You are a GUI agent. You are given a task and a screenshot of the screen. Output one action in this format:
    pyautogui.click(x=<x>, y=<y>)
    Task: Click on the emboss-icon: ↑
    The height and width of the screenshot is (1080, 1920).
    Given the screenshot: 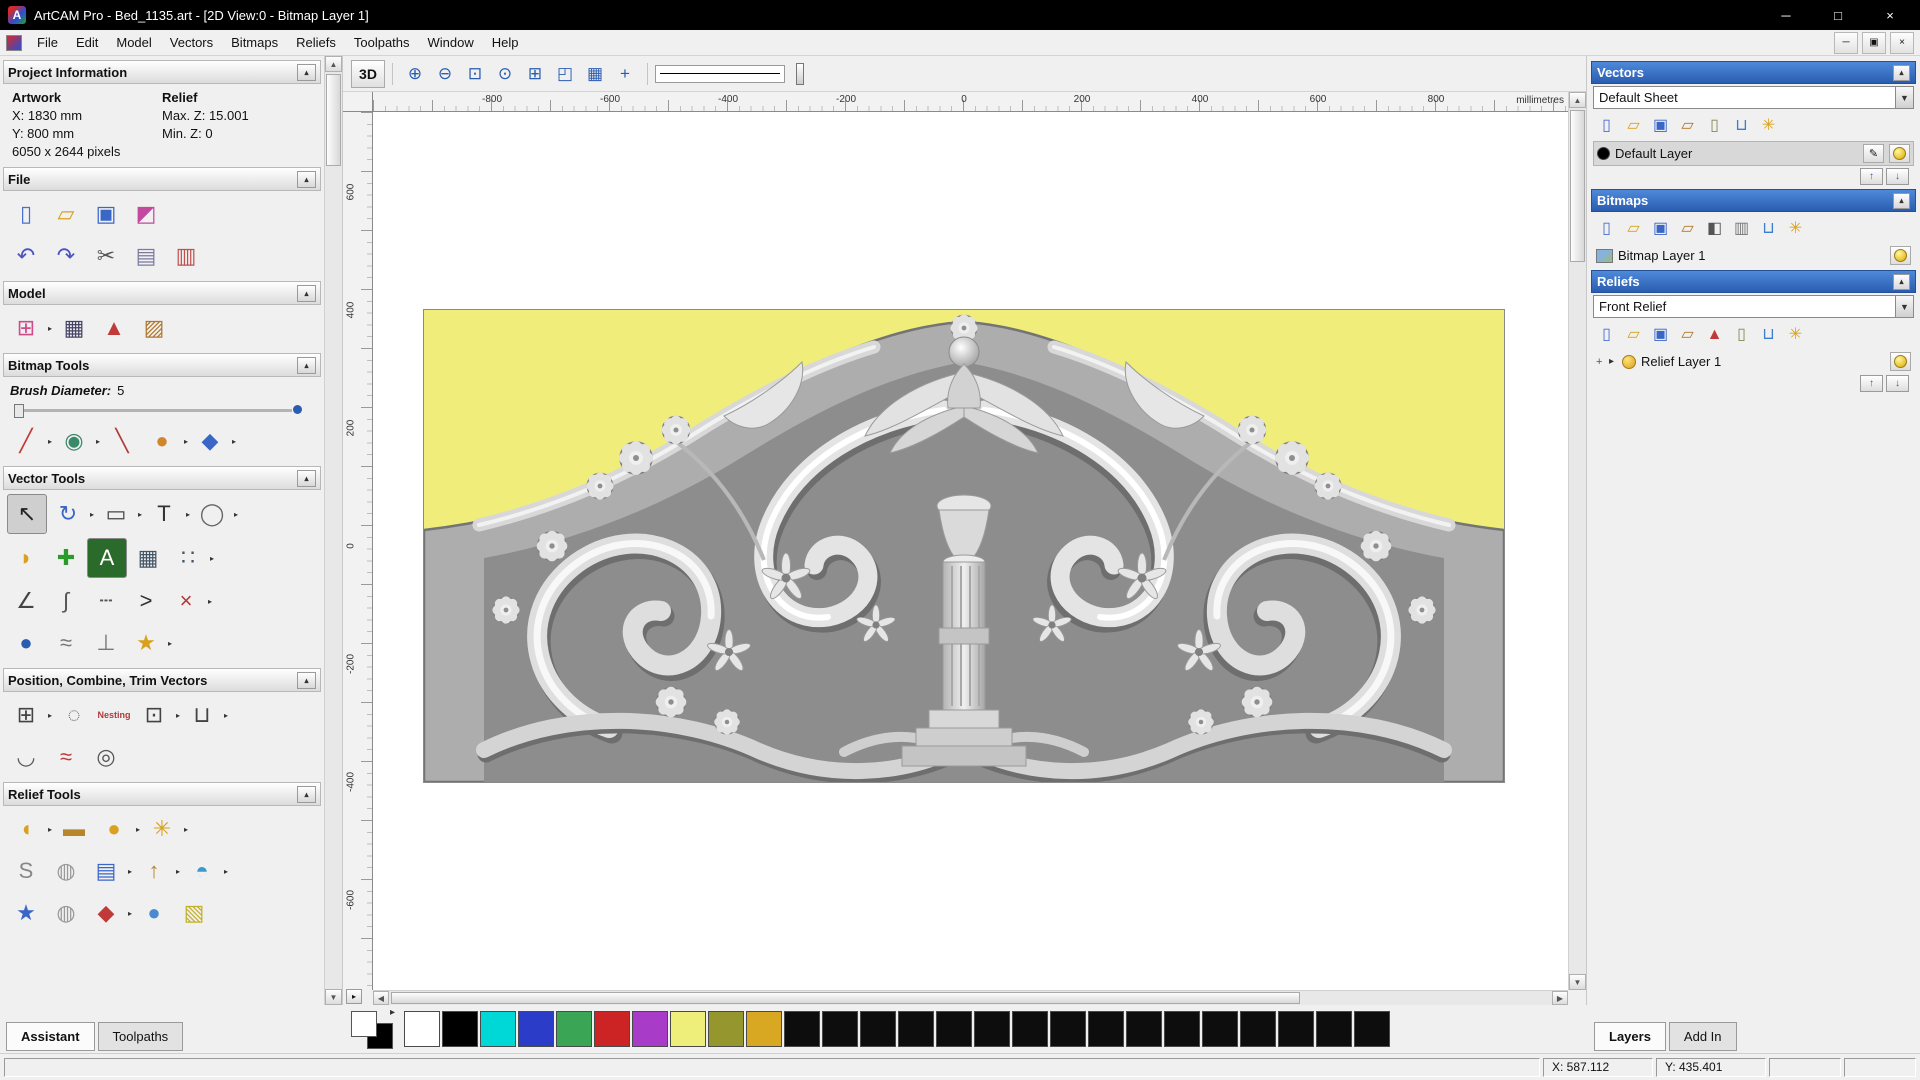 What is the action you would take?
    pyautogui.click(x=154, y=871)
    